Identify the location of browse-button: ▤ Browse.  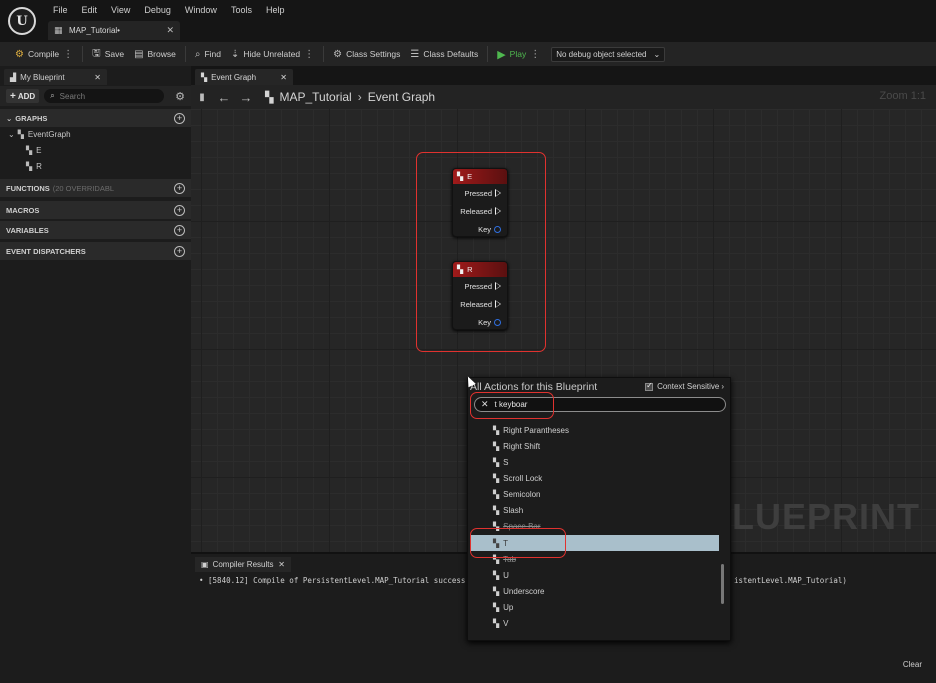
(155, 54).